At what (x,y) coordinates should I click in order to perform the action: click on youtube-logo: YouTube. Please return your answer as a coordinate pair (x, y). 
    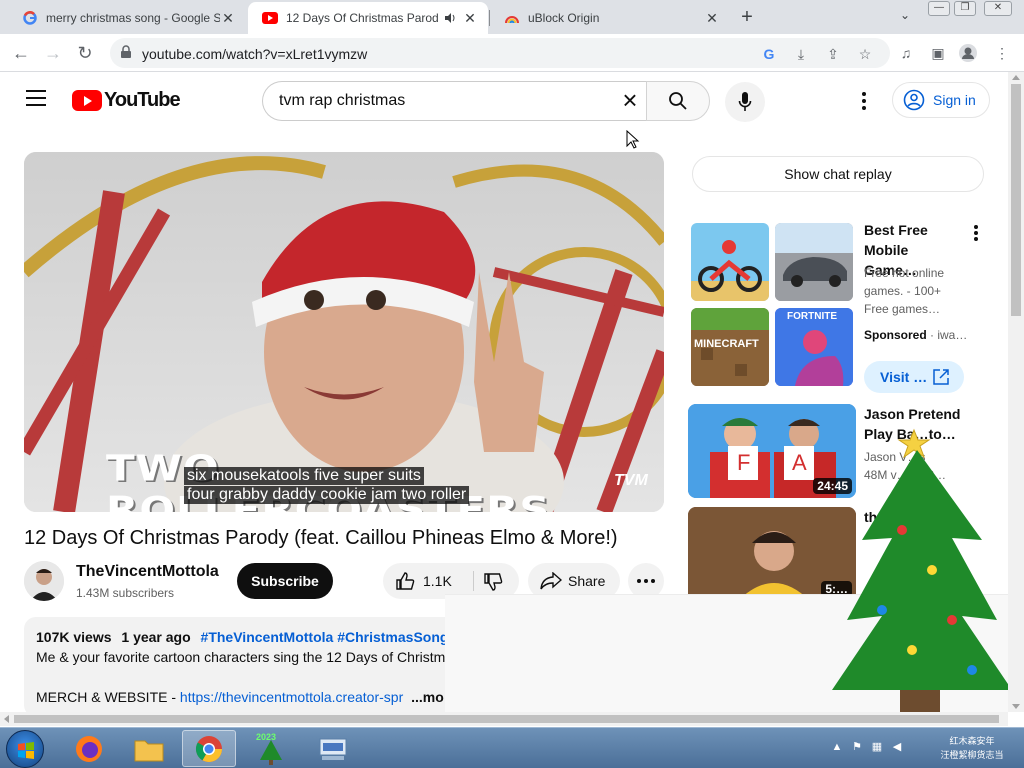
    Looking at the image, I should click on (126, 100).